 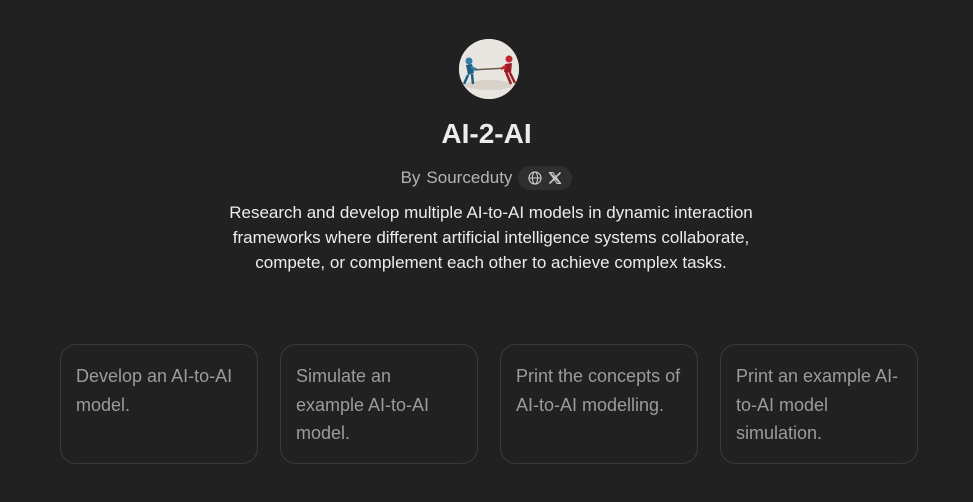 I want to click on starter-text: Develop an AI-to-AI model., so click(x=154, y=390).